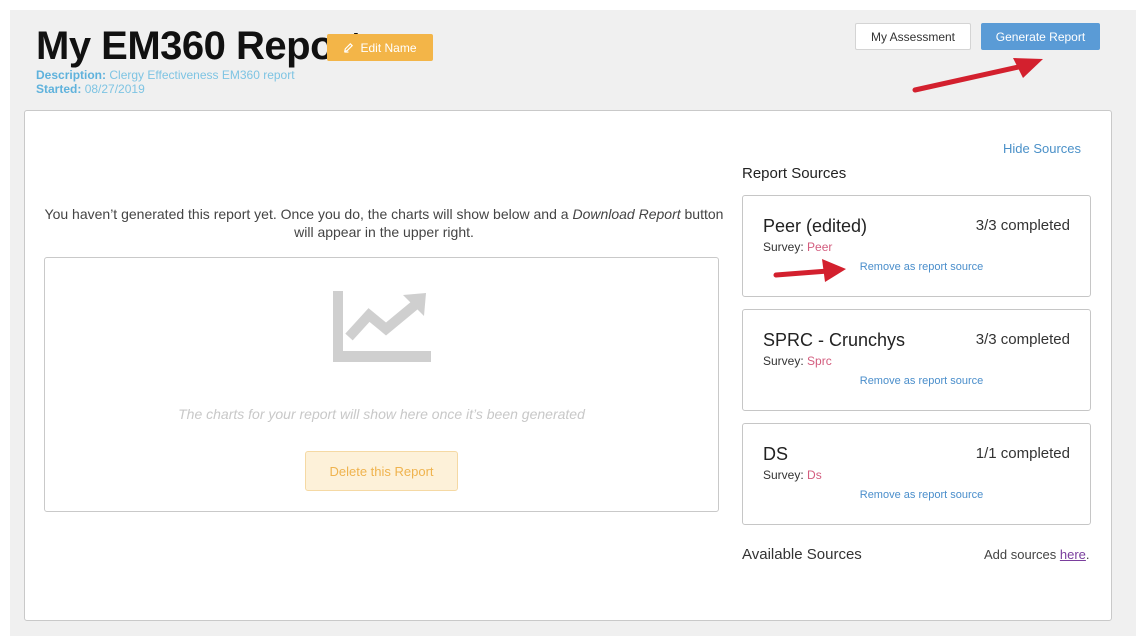  What do you see at coordinates (199, 46) in the screenshot?
I see `page-title: My EM360 Report` at bounding box center [199, 46].